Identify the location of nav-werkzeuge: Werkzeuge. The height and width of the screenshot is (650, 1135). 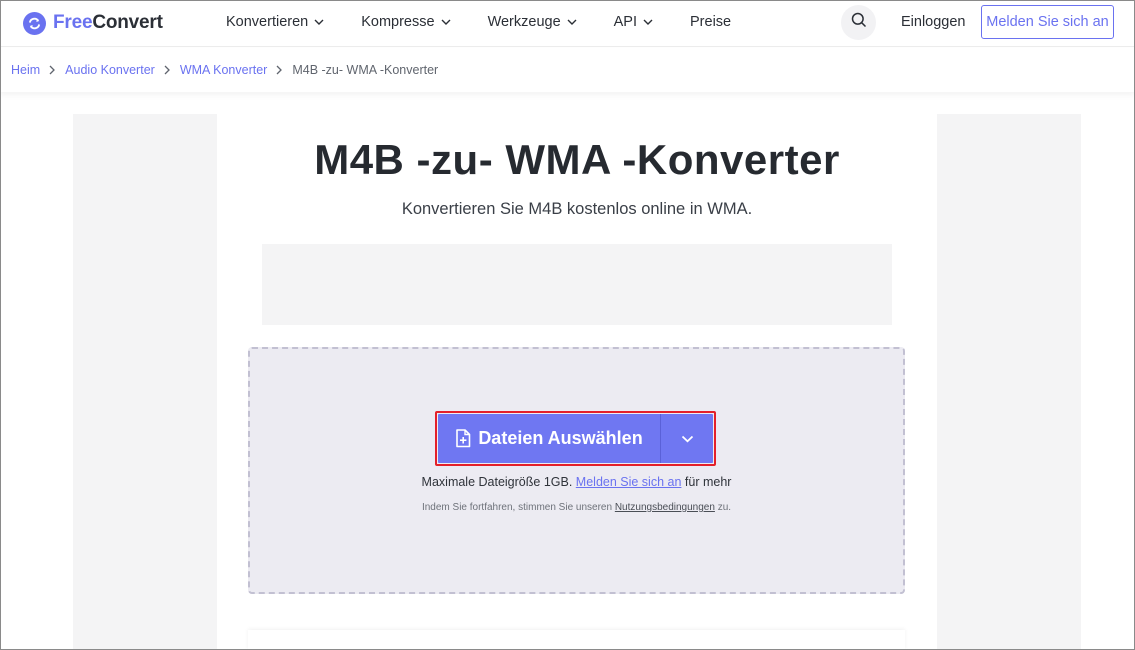
(532, 22).